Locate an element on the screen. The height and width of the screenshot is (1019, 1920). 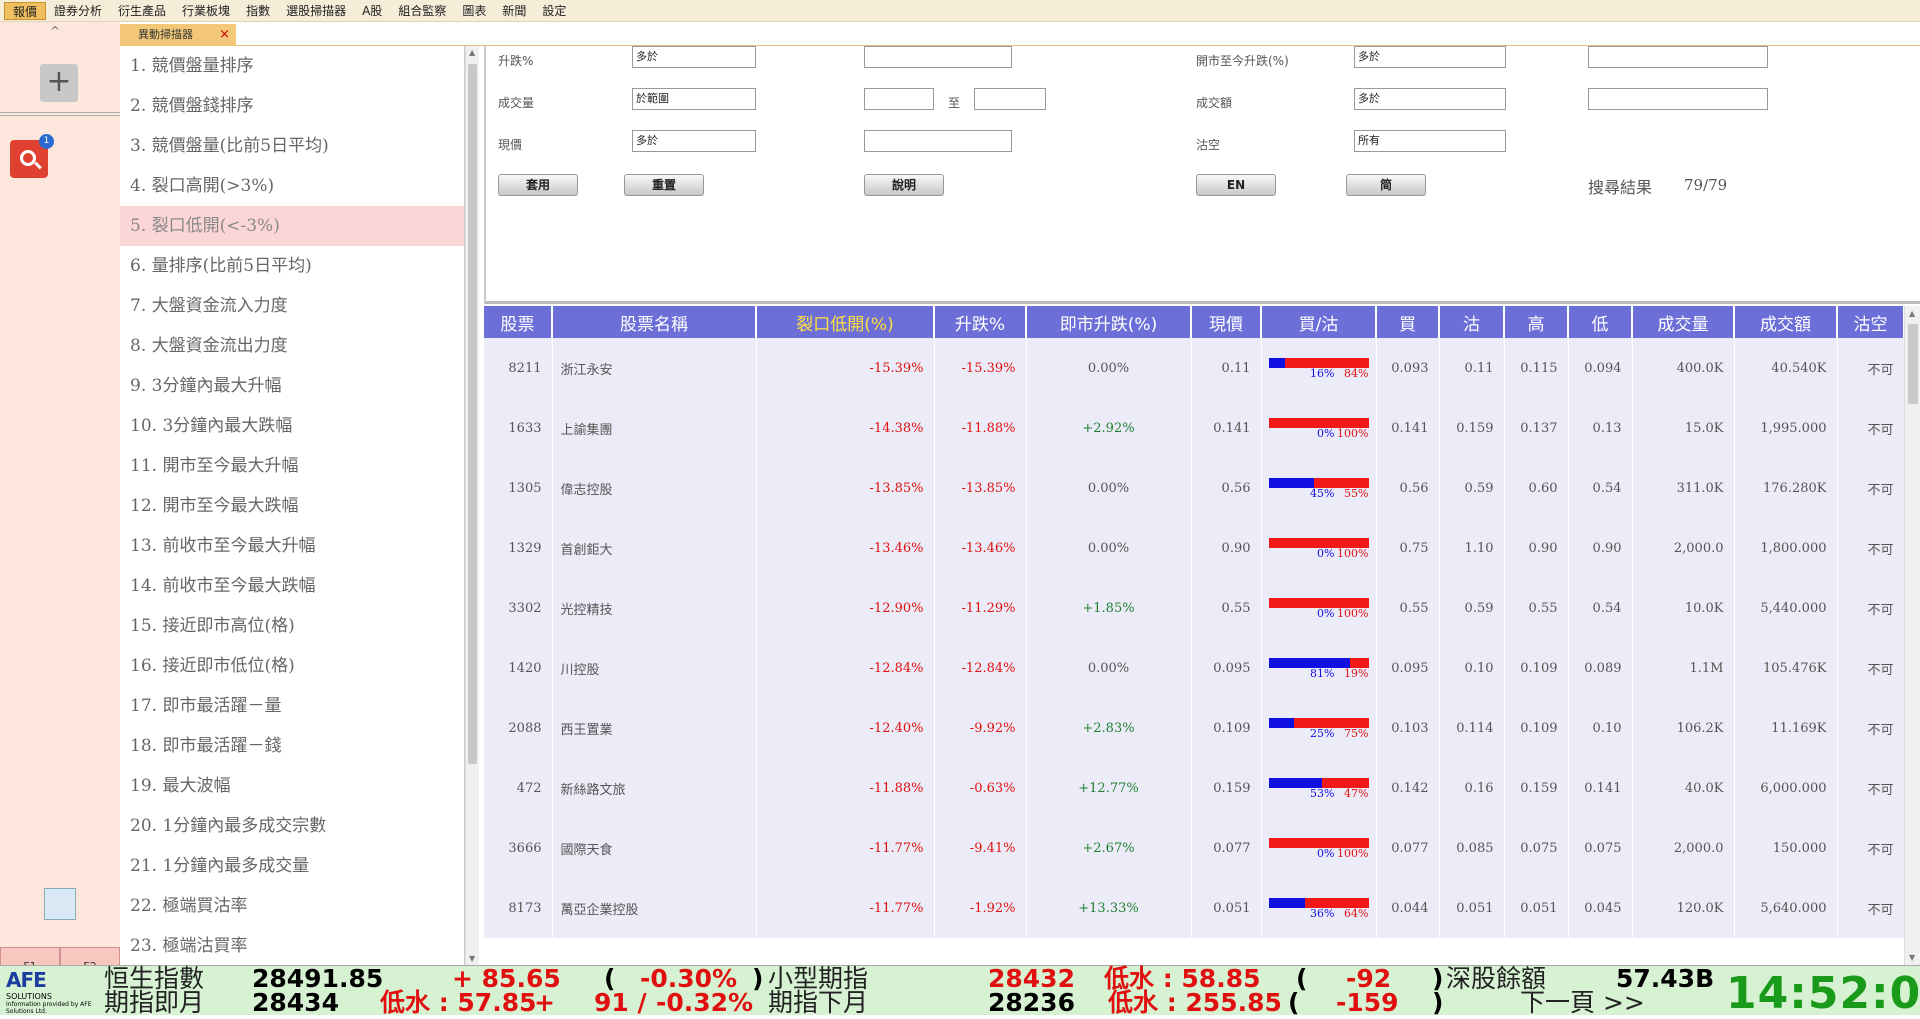
scanner-item: 5. 裂口低開(<-3%) is located at coordinates (292, 226).